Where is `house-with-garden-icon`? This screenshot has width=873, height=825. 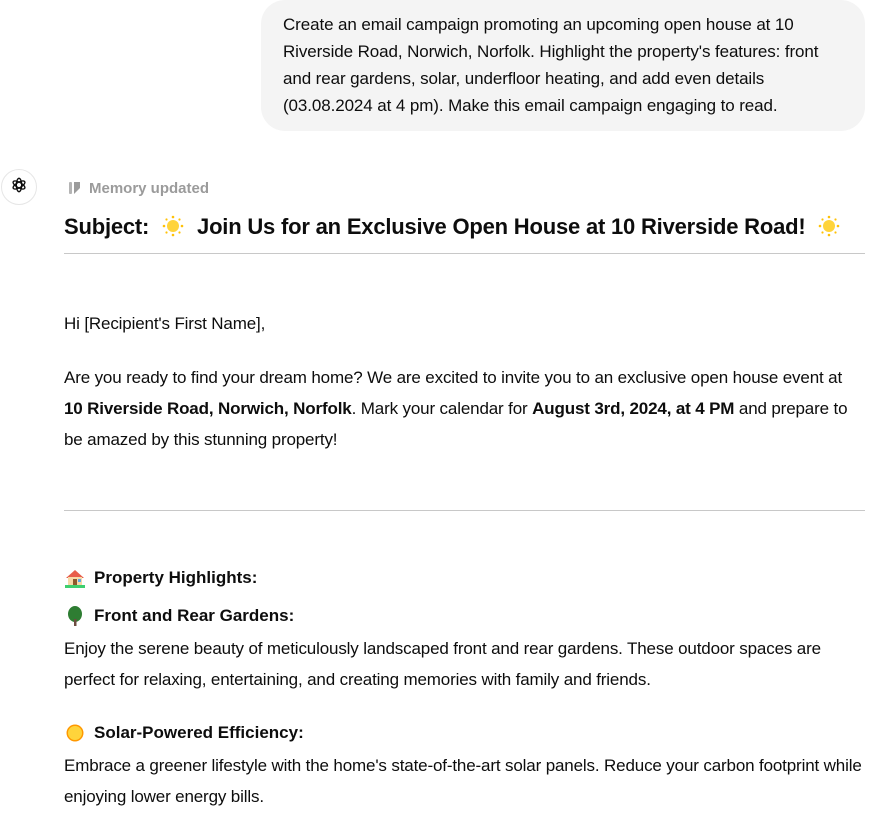 house-with-garden-icon is located at coordinates (75, 578).